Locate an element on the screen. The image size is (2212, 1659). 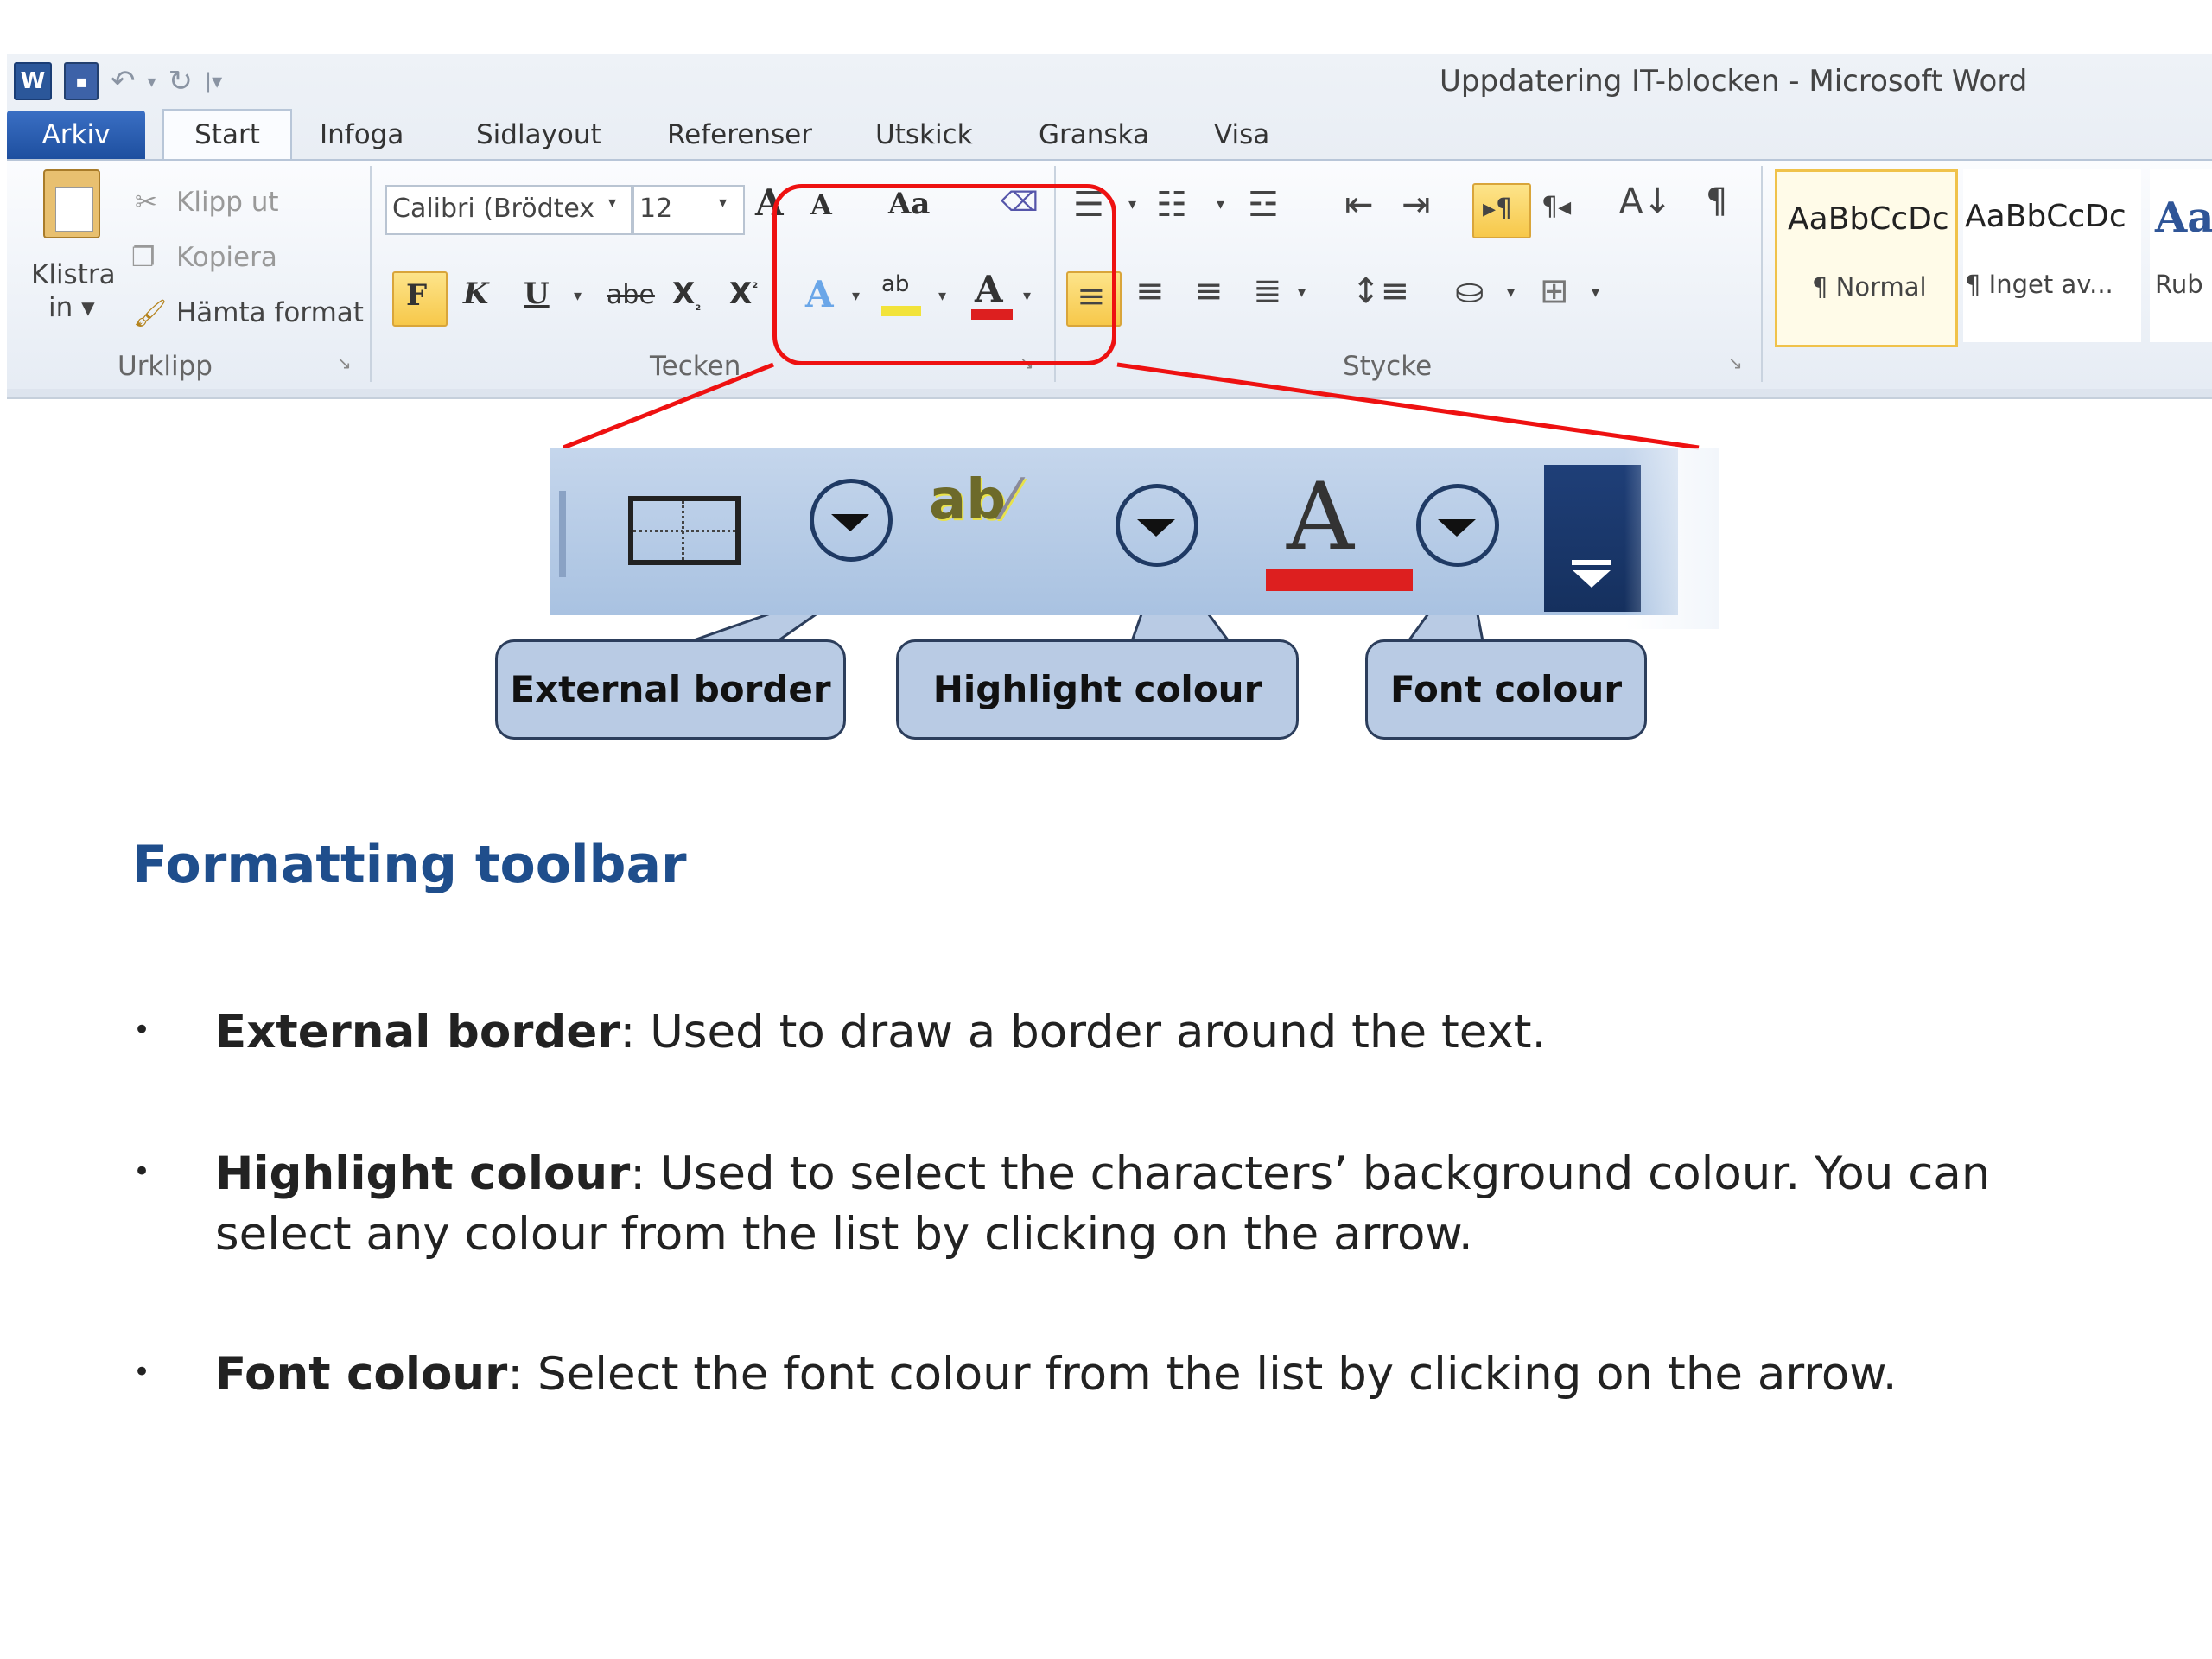
zoom-fade is located at coordinates (1671, 538).